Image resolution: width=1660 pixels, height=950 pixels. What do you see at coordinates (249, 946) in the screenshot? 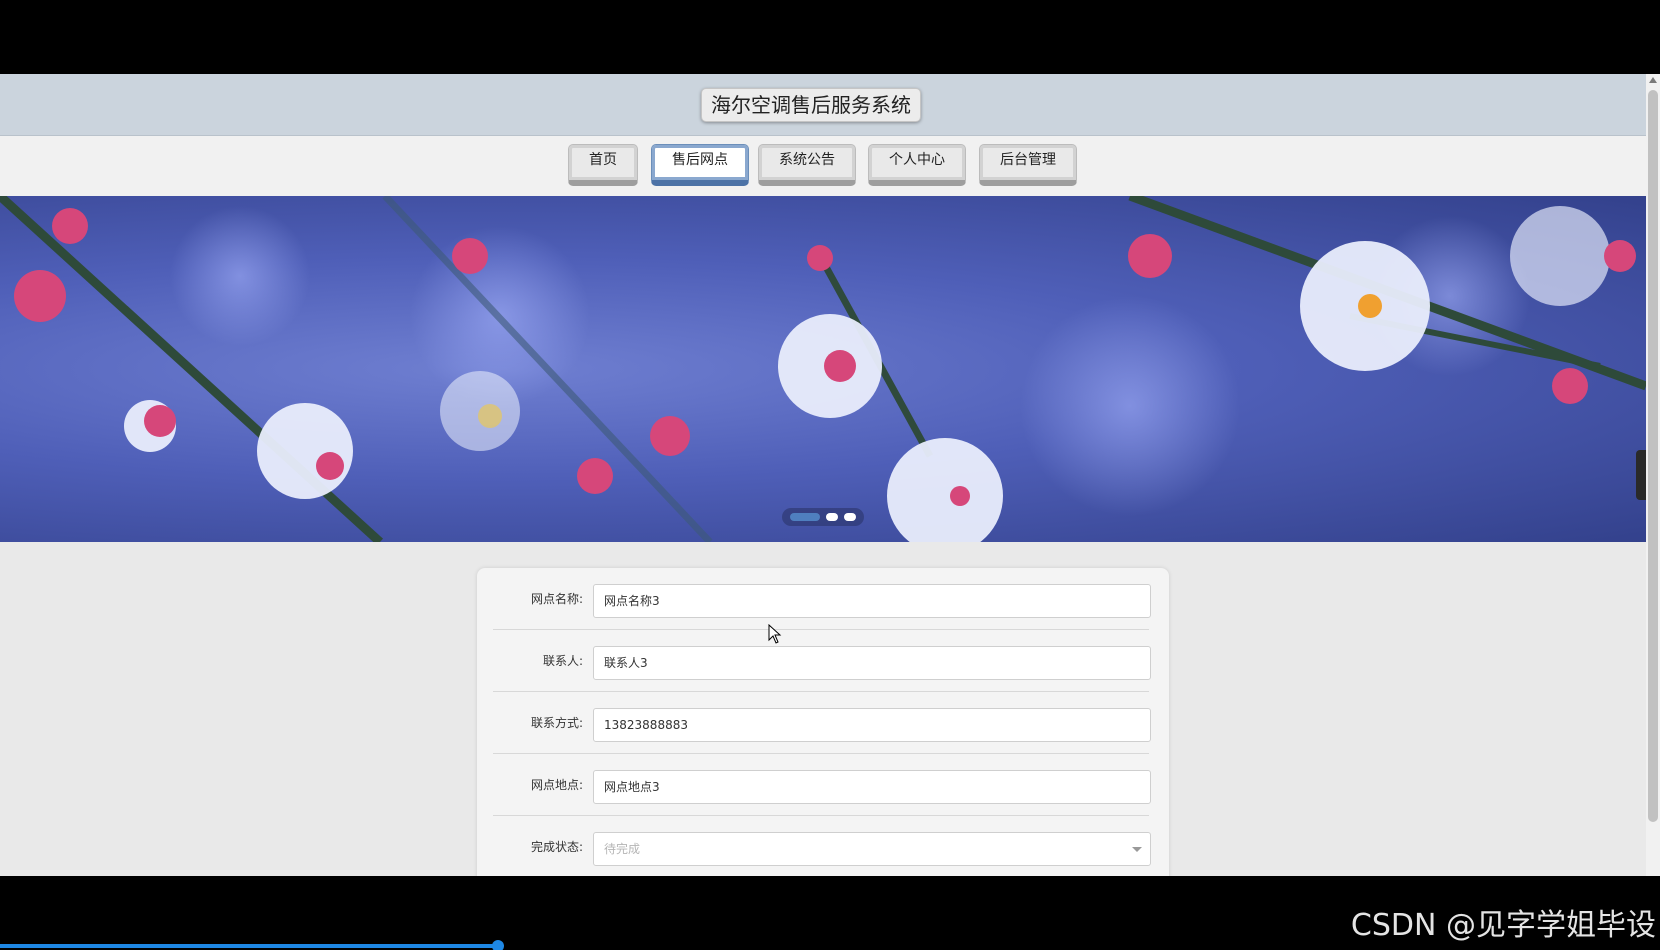
I see `video-progress-bar` at bounding box center [249, 946].